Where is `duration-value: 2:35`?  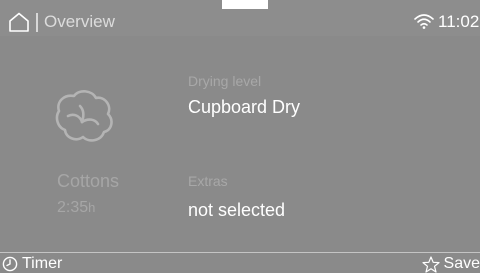 duration-value: 2:35 is located at coordinates (73, 207).